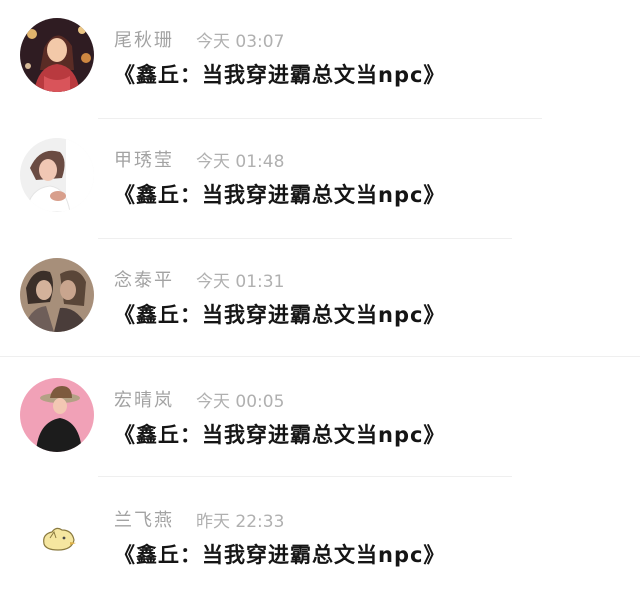 The image size is (640, 600). What do you see at coordinates (240, 521) in the screenshot?
I see `comment-time: 昨天 22:33` at bounding box center [240, 521].